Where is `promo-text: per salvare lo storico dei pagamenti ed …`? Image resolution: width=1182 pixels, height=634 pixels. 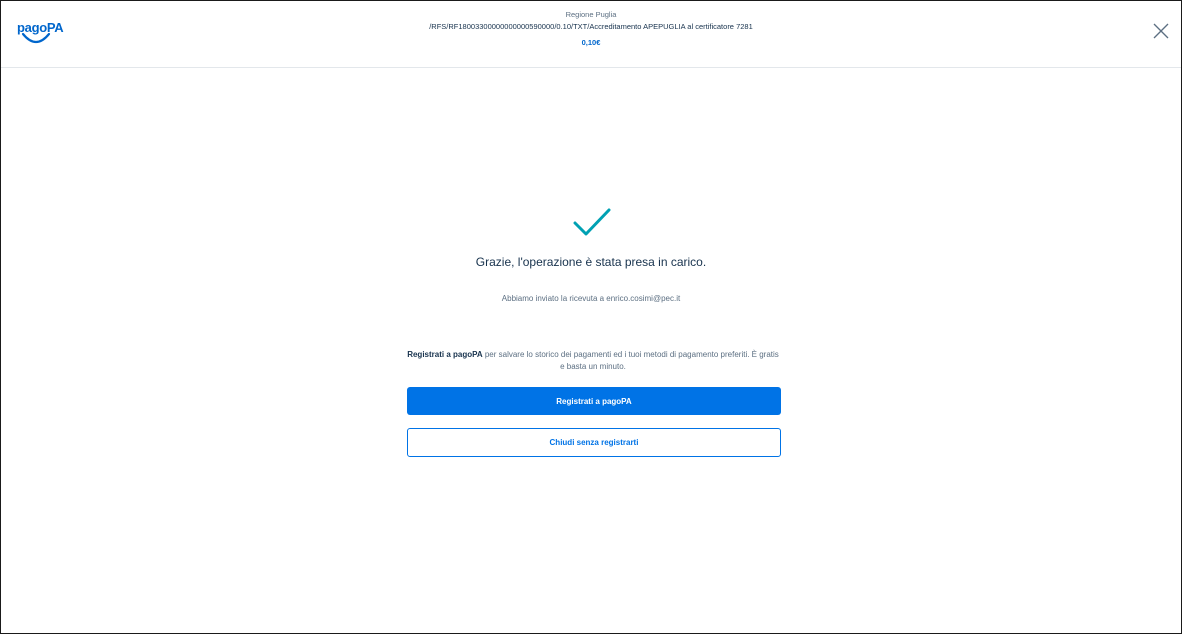
promo-text: per salvare lo storico dei pagamenti ed … is located at coordinates (630, 360).